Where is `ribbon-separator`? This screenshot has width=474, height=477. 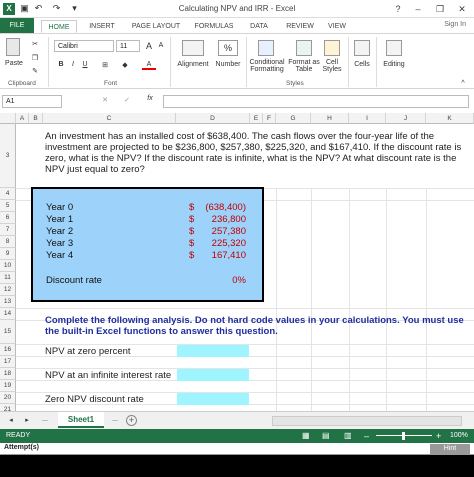
ribbon-separator is located at coordinates (348, 62).